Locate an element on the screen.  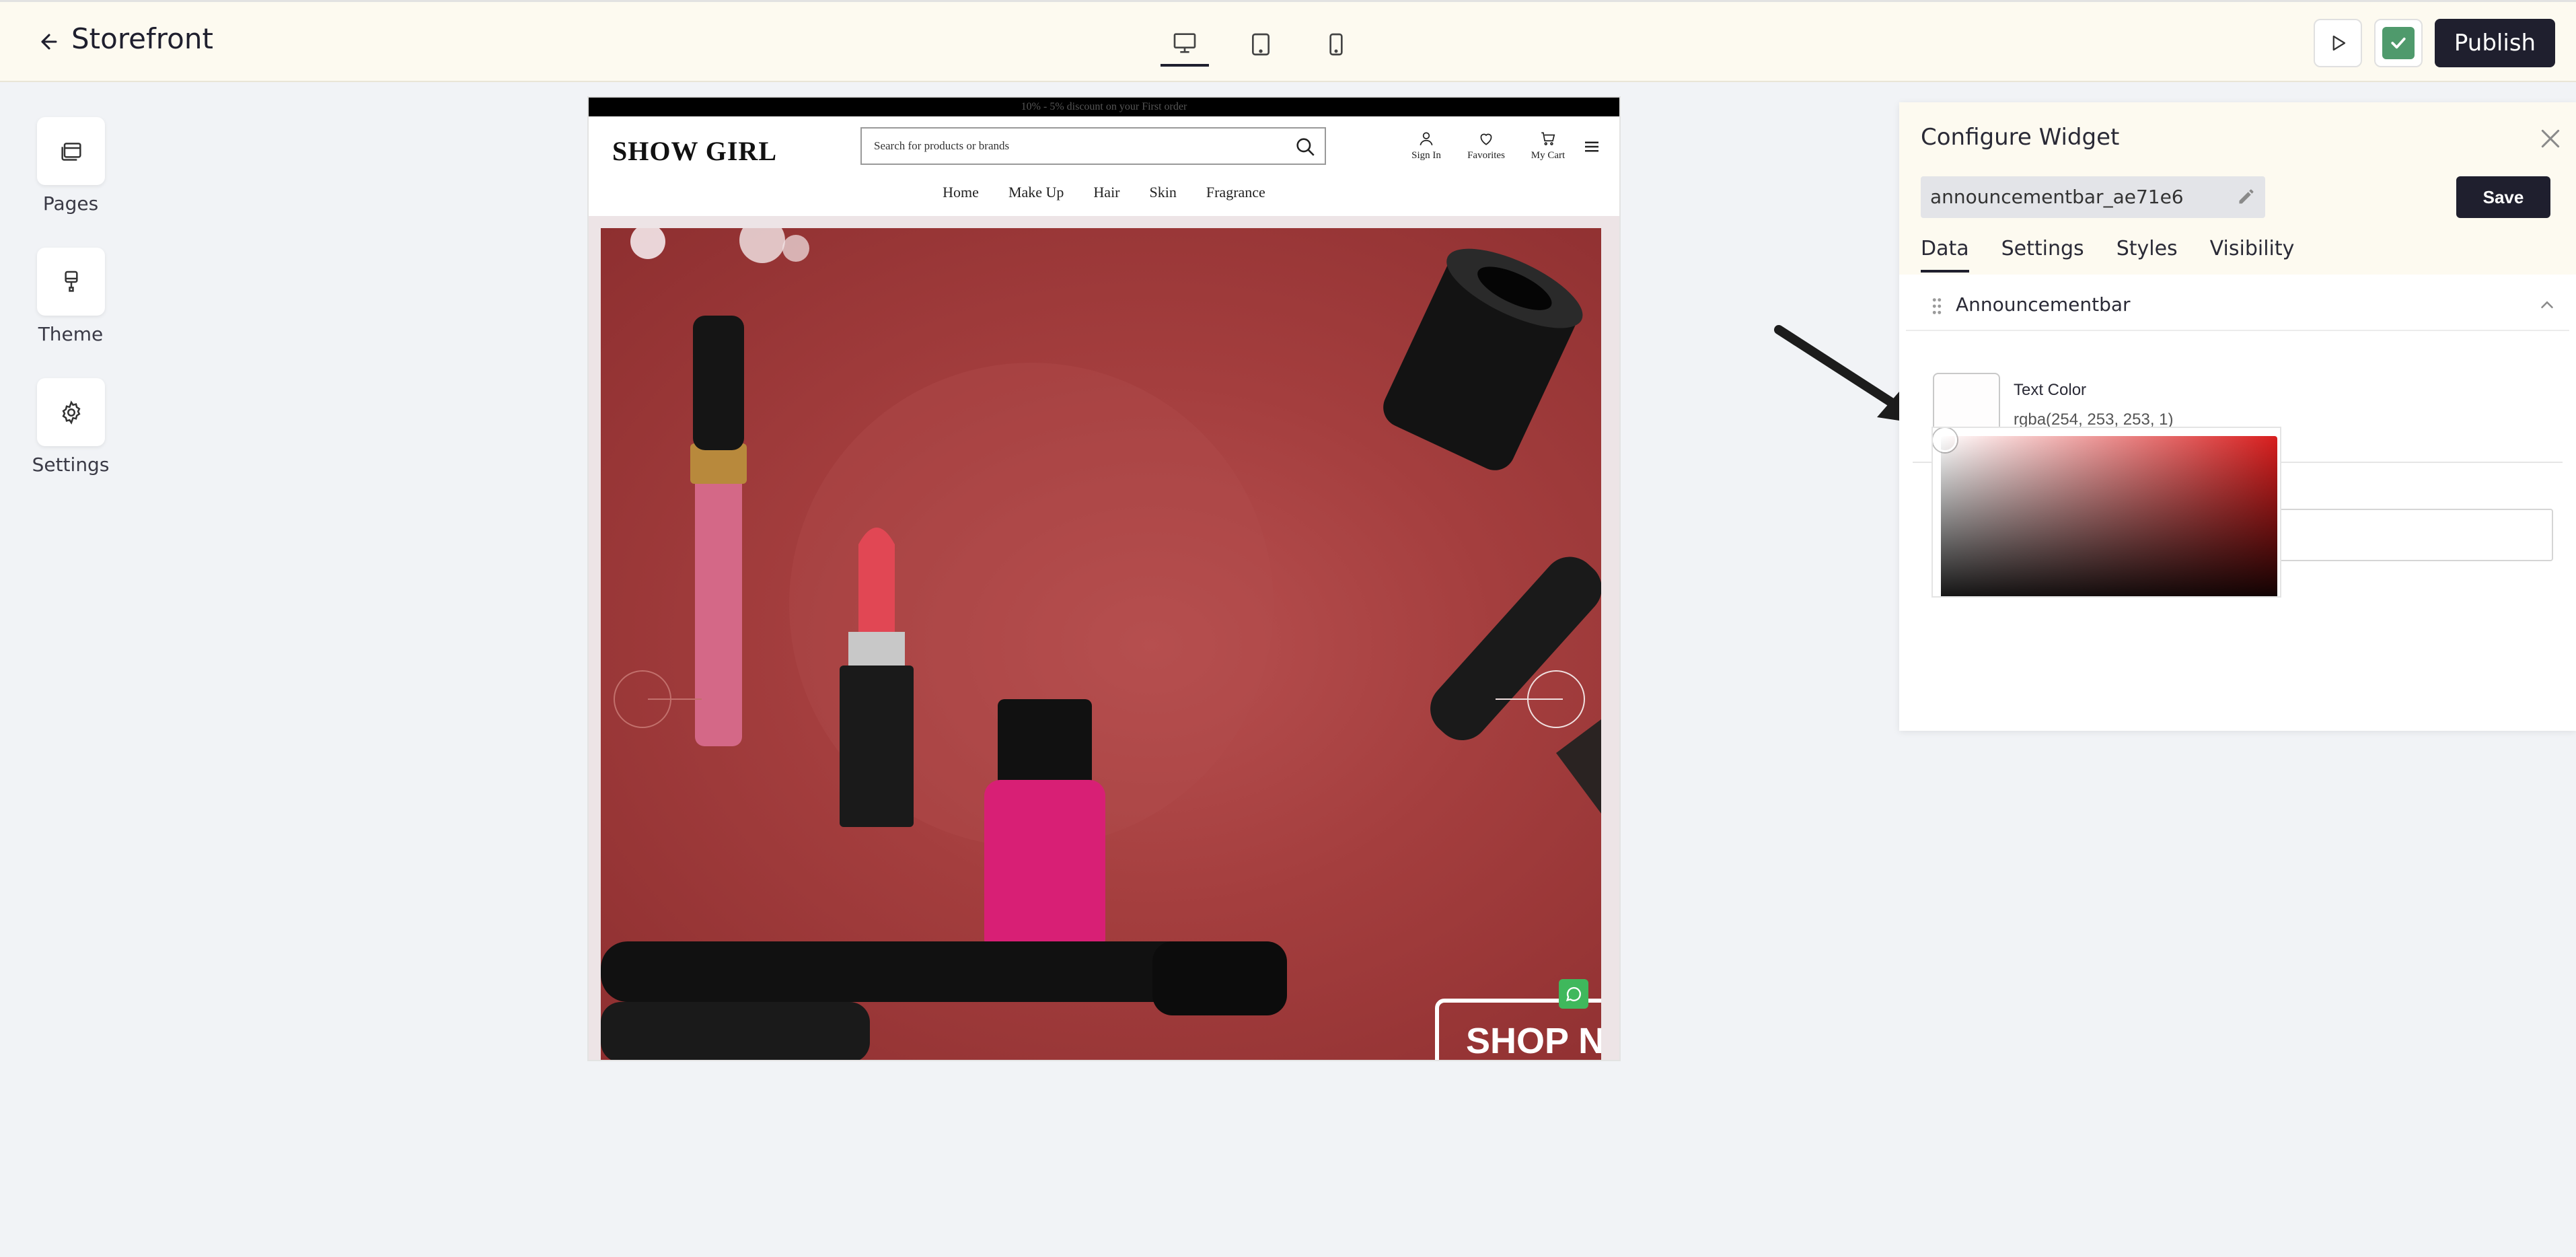
text-color-label: Text Color is located at coordinates (2050, 390).